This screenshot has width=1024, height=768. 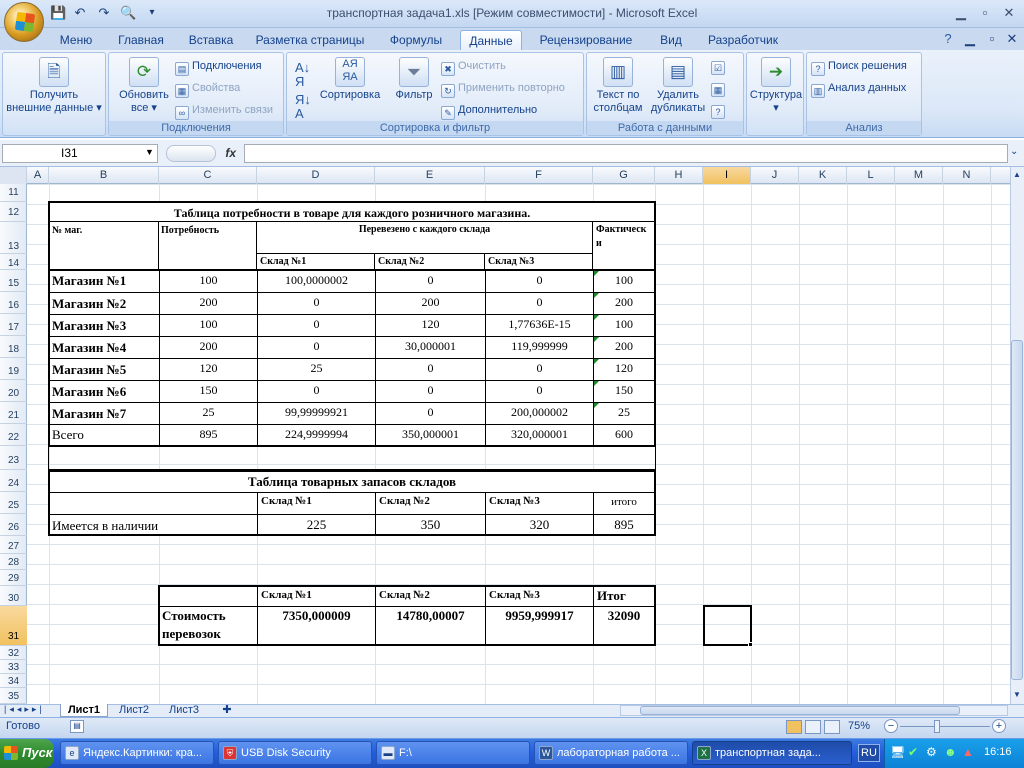 I want to click on tab-insert: Вставка, so click(x=211, y=40).